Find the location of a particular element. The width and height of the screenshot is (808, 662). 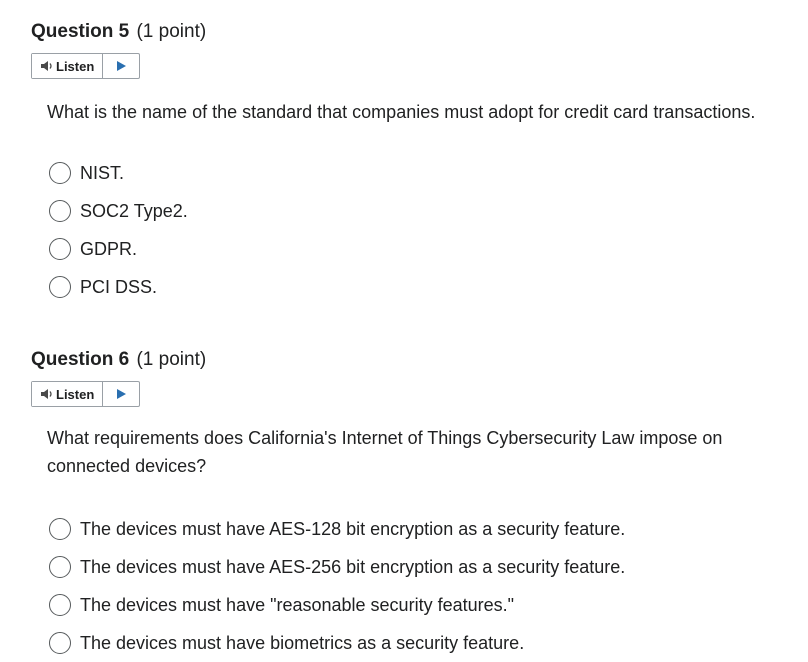

question-title: Question 6 is located at coordinates (80, 359).